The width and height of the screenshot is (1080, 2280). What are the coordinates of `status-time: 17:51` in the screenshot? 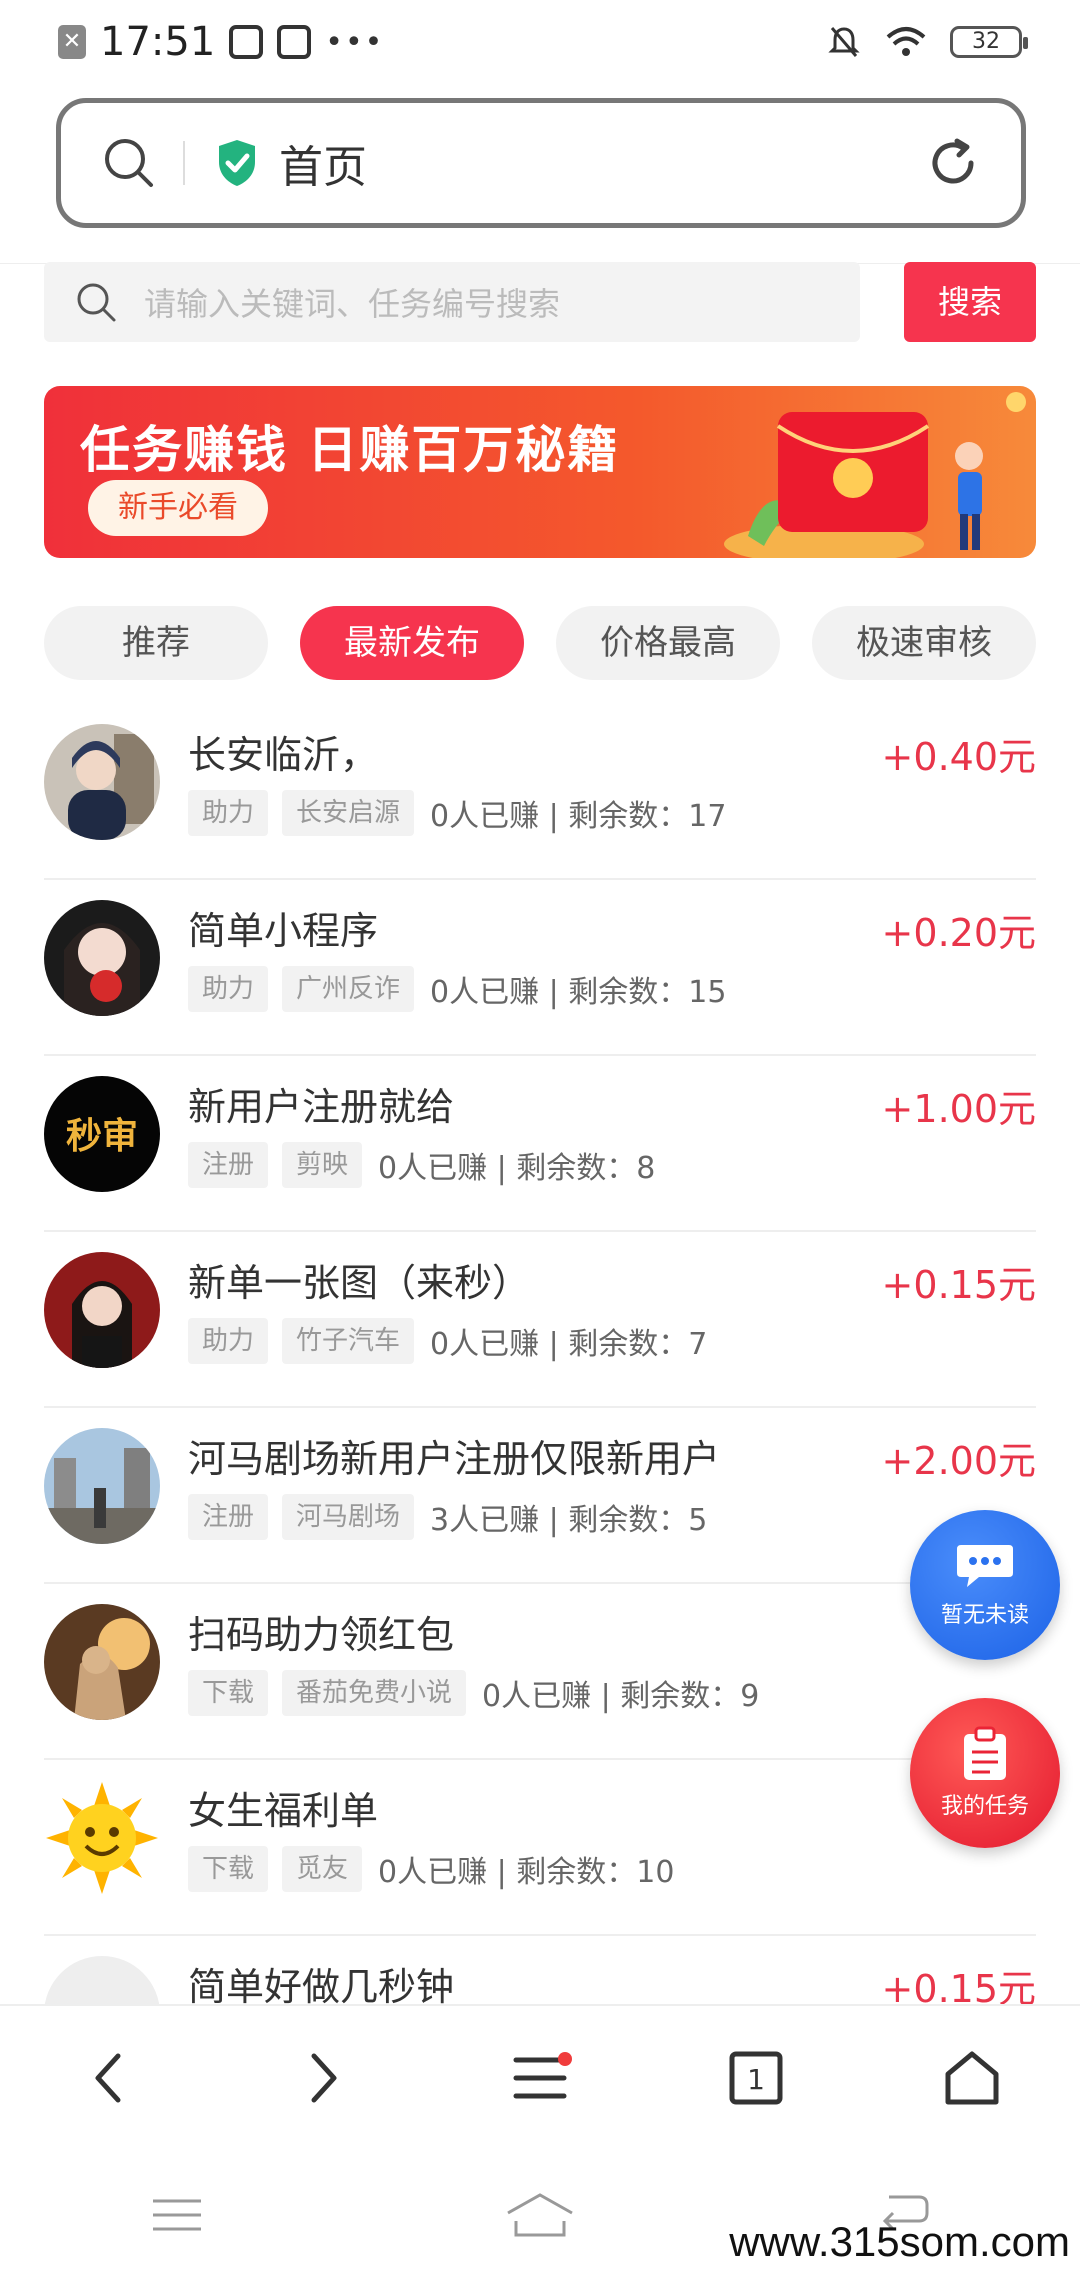 It's located at (158, 42).